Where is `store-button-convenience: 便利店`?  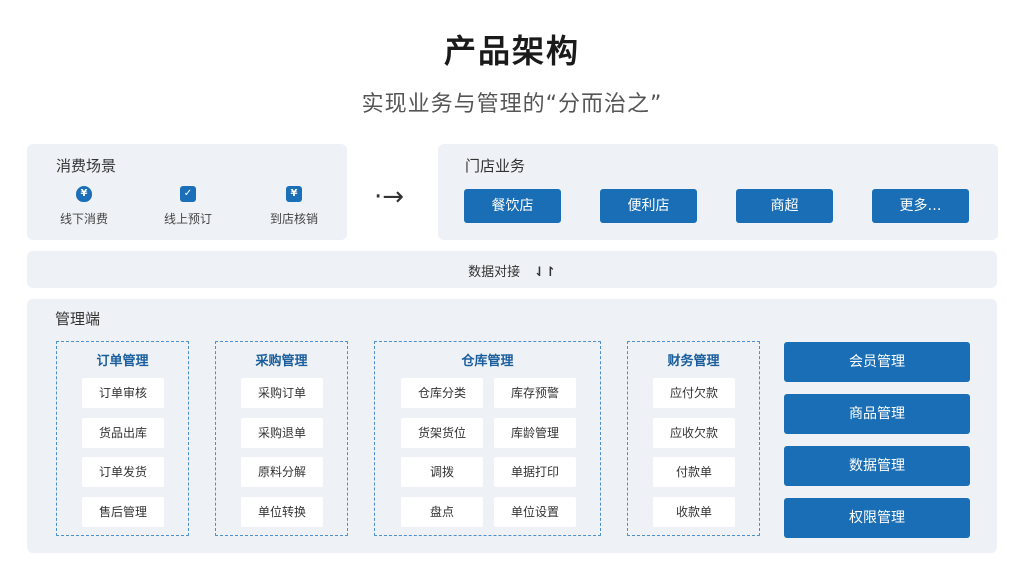
store-button-convenience: 便利店 is located at coordinates (648, 206).